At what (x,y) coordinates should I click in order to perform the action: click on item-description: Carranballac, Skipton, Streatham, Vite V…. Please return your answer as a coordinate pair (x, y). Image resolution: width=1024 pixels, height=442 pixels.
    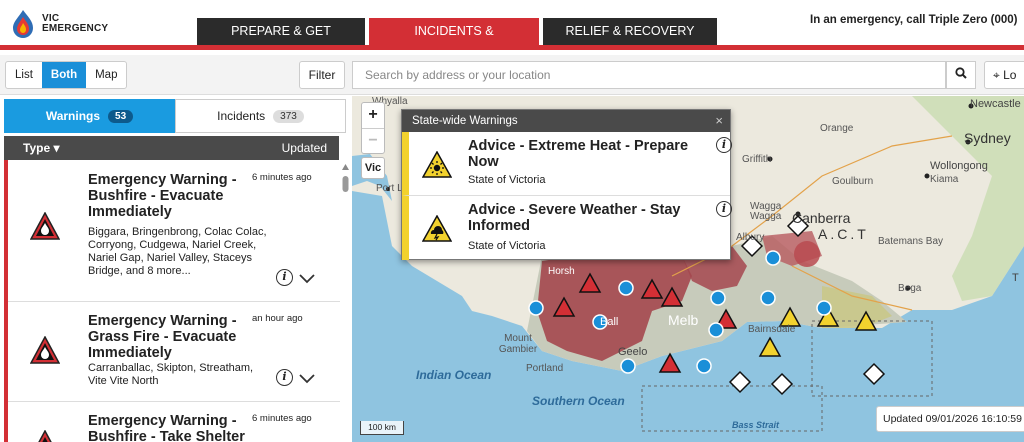
    Looking at the image, I should click on (171, 374).